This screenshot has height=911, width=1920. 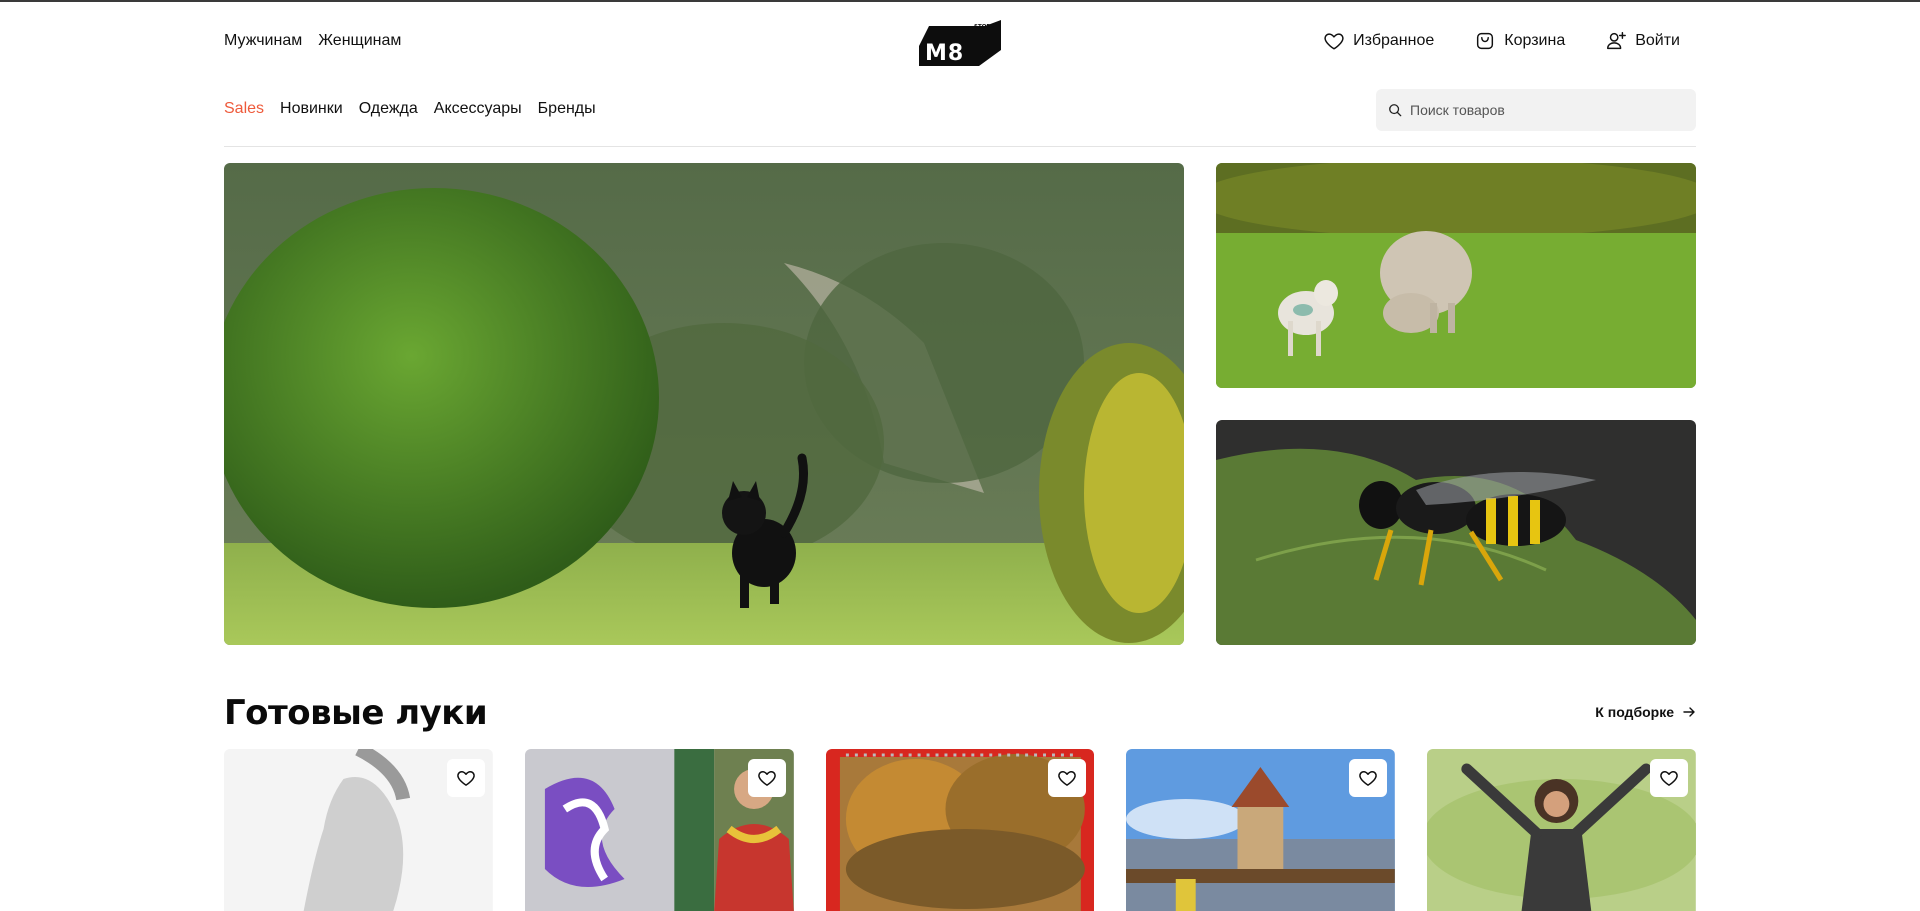 I want to click on search-box, so click(x=1536, y=110).